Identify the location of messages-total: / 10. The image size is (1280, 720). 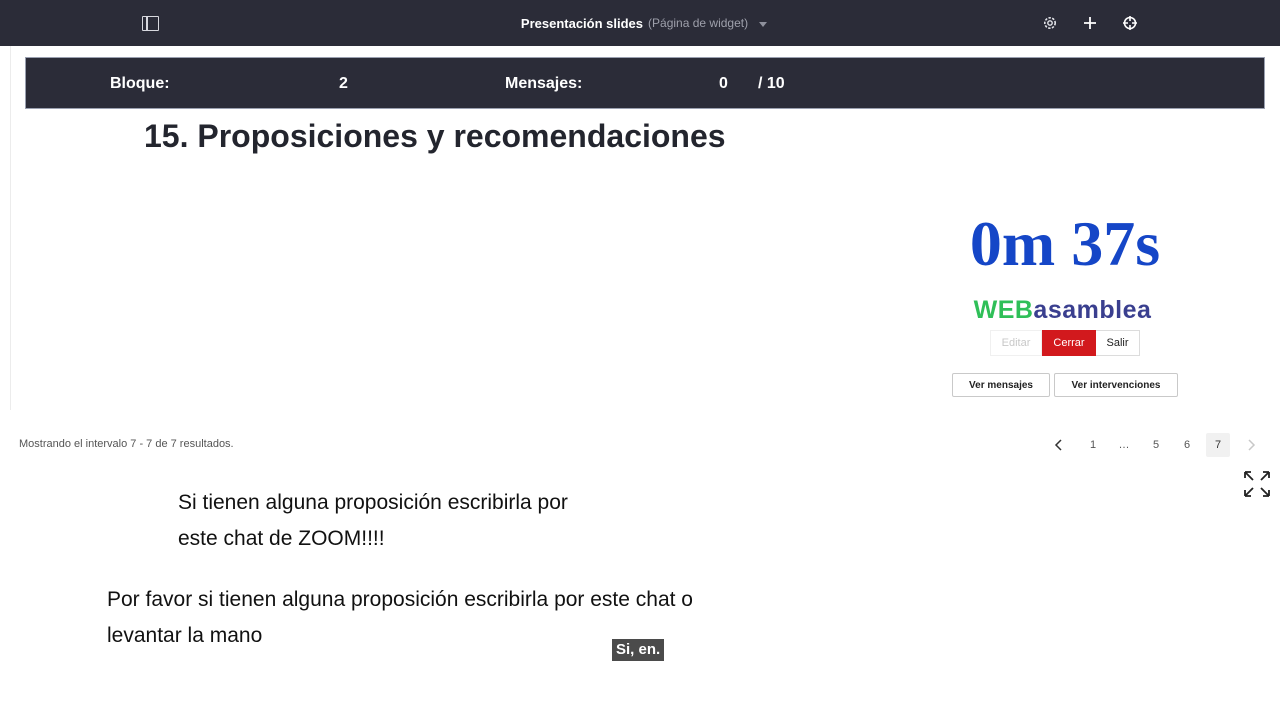
(771, 83).